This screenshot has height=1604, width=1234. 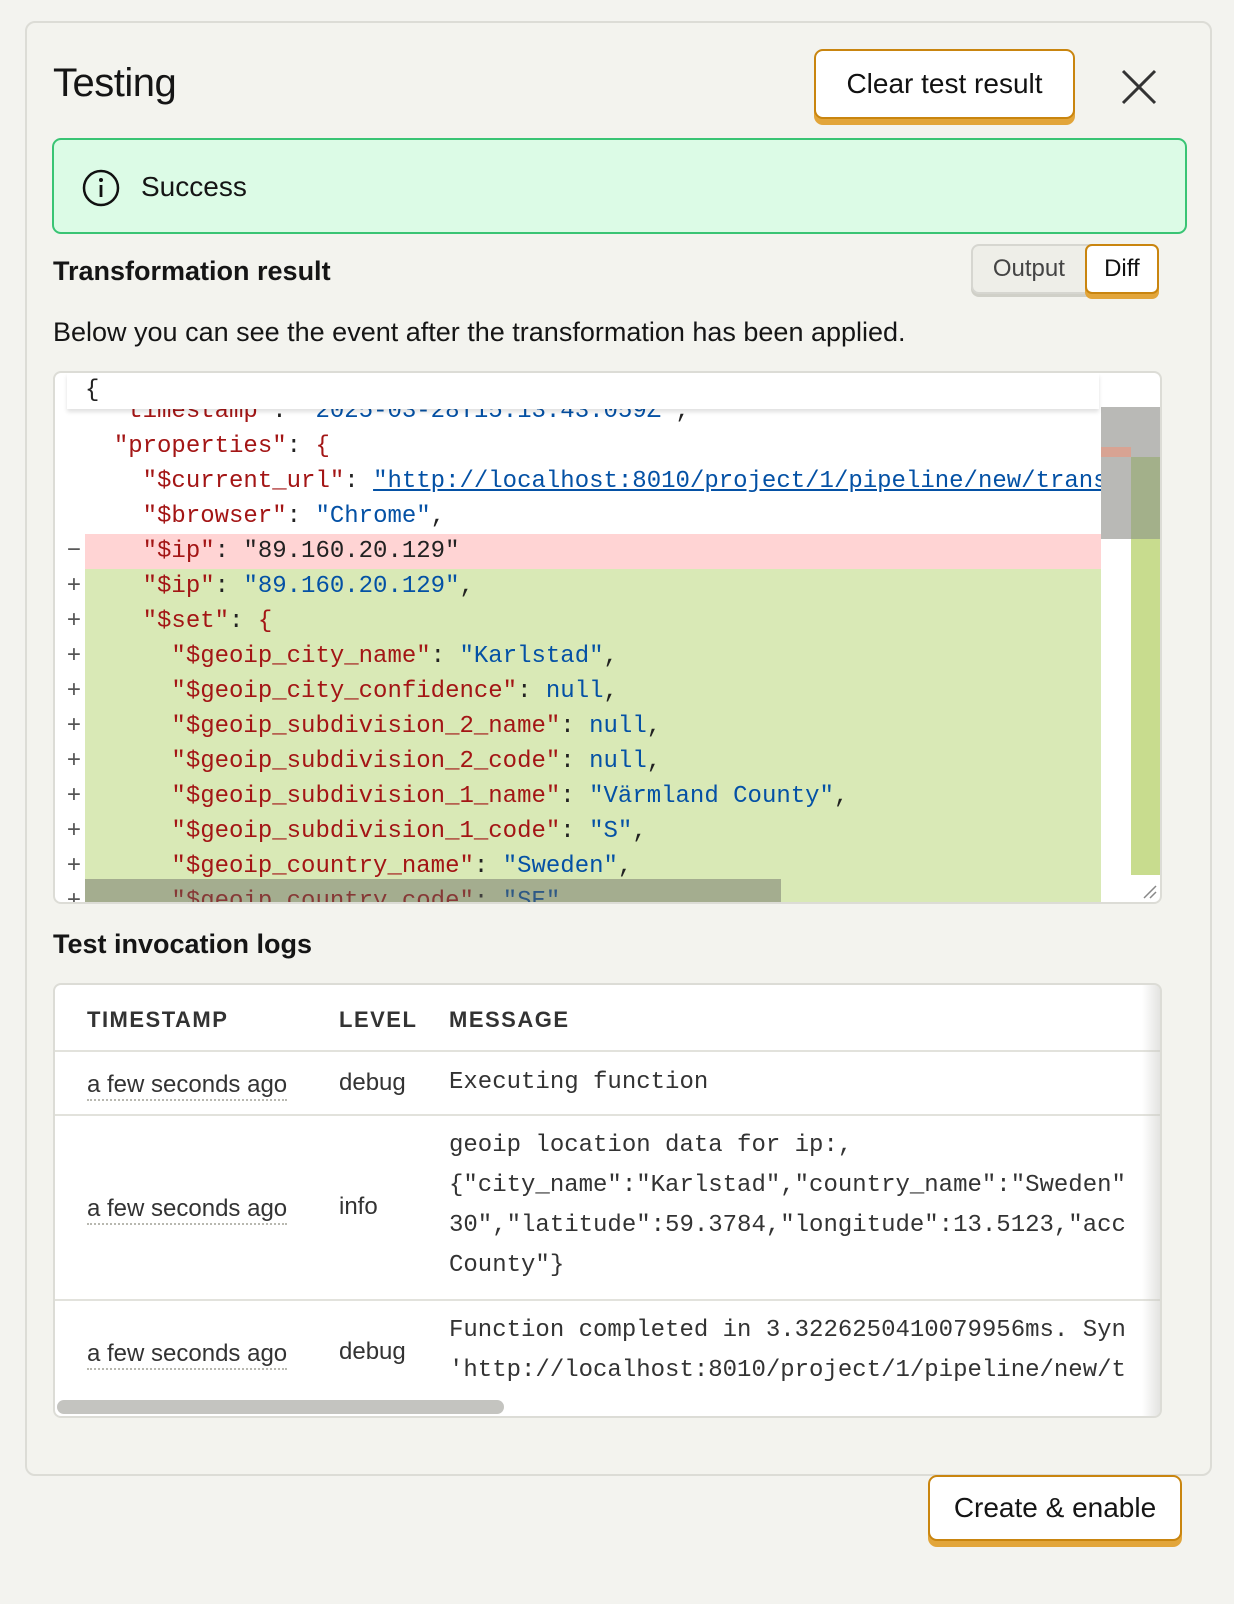 I want to click on code-text: "$browser": "Chrome",, so click(x=265, y=516).